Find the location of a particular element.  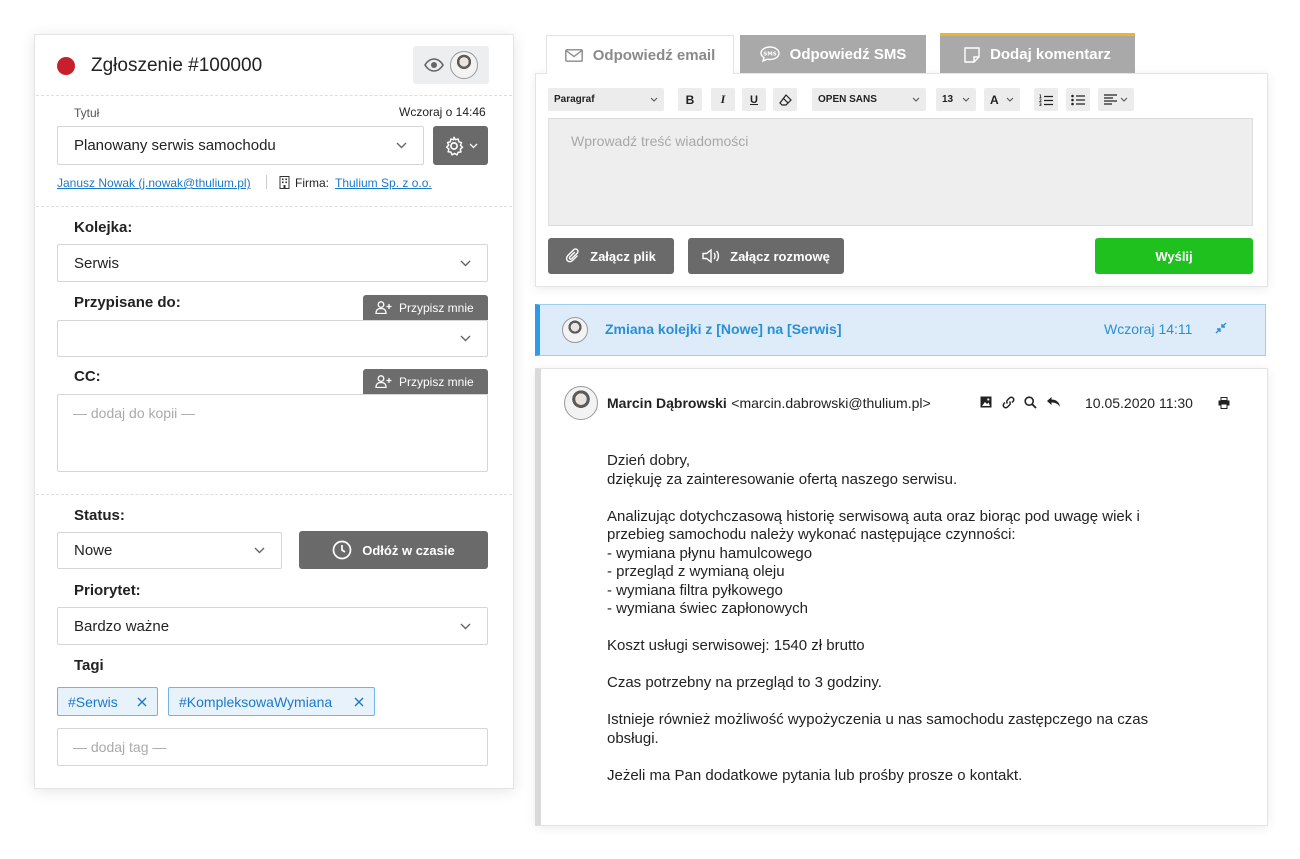

tag-label: #Serwis is located at coordinates (93, 701).